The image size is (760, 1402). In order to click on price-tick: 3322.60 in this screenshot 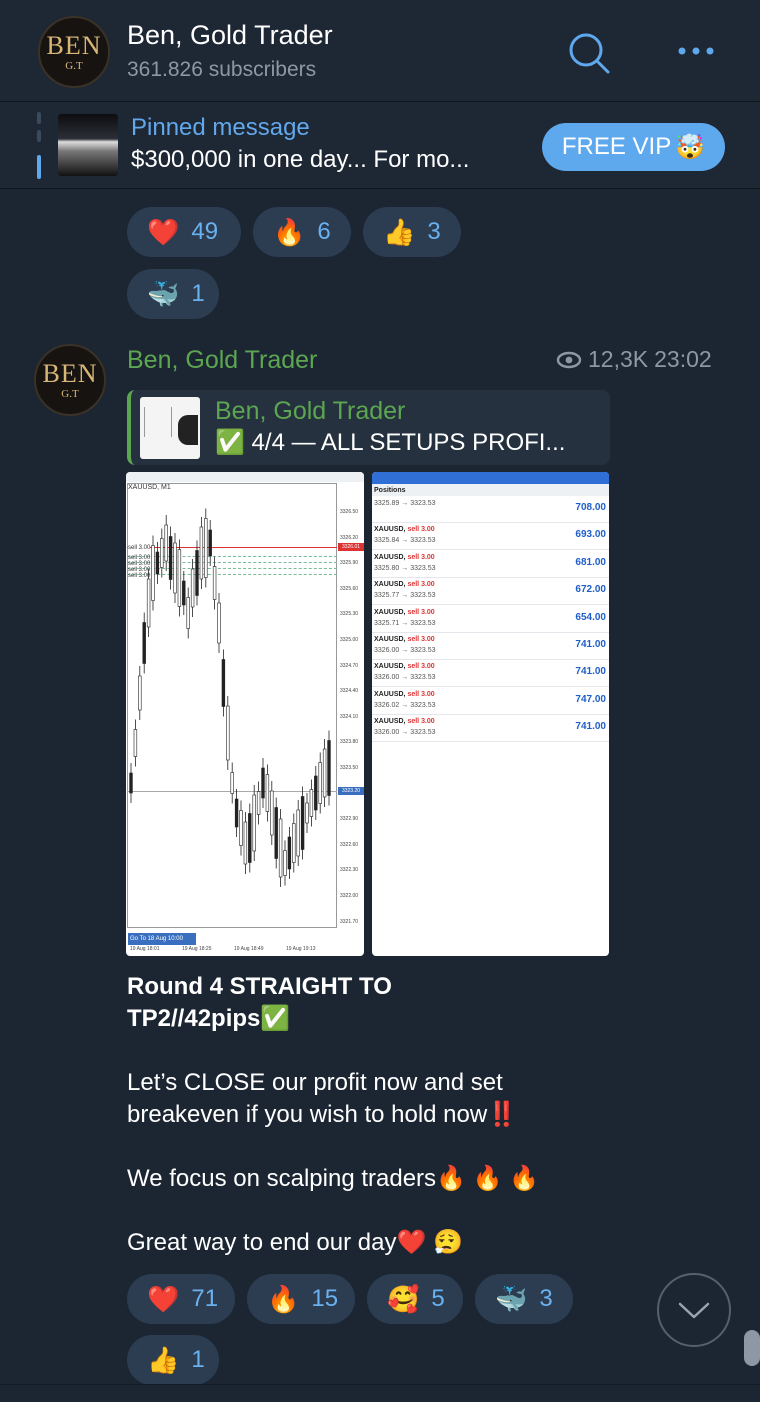, I will do `click(349, 844)`.